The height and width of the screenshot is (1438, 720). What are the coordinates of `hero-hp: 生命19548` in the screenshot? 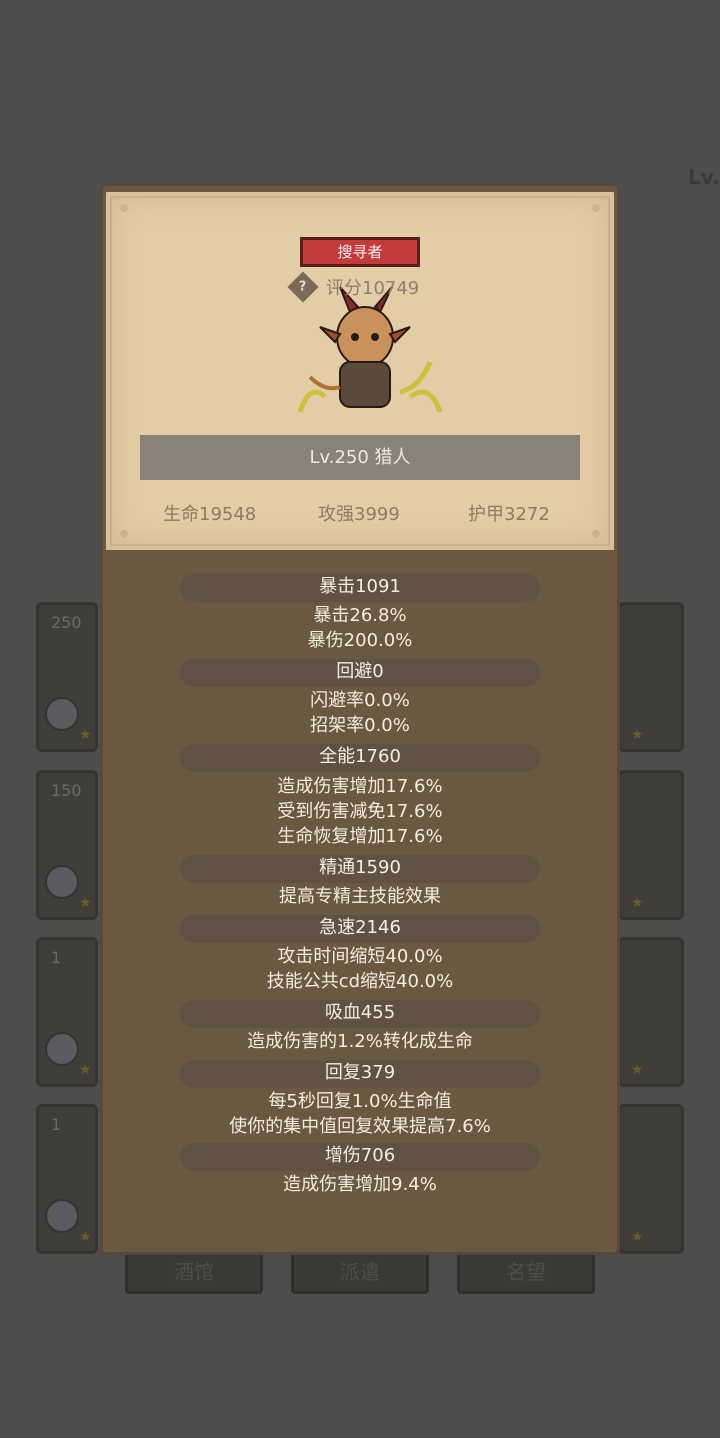 It's located at (210, 514).